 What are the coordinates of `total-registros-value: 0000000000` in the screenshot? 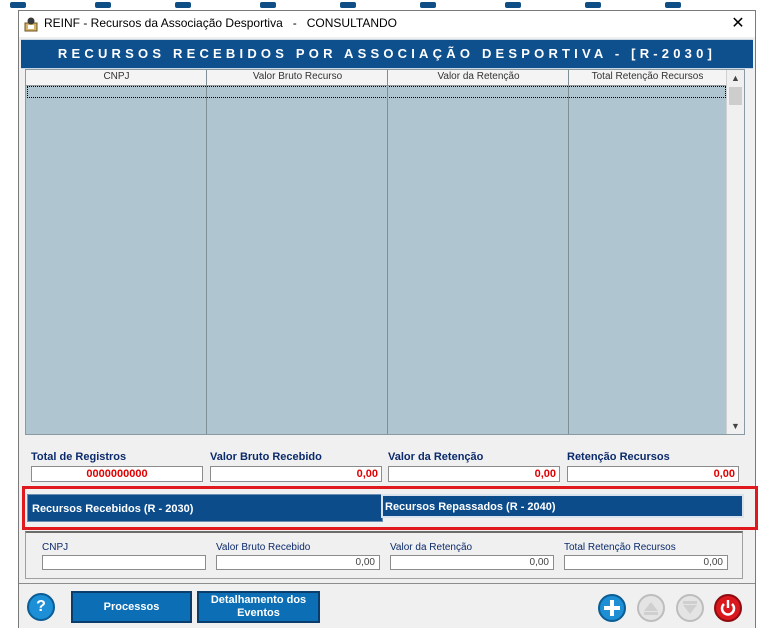 It's located at (117, 474).